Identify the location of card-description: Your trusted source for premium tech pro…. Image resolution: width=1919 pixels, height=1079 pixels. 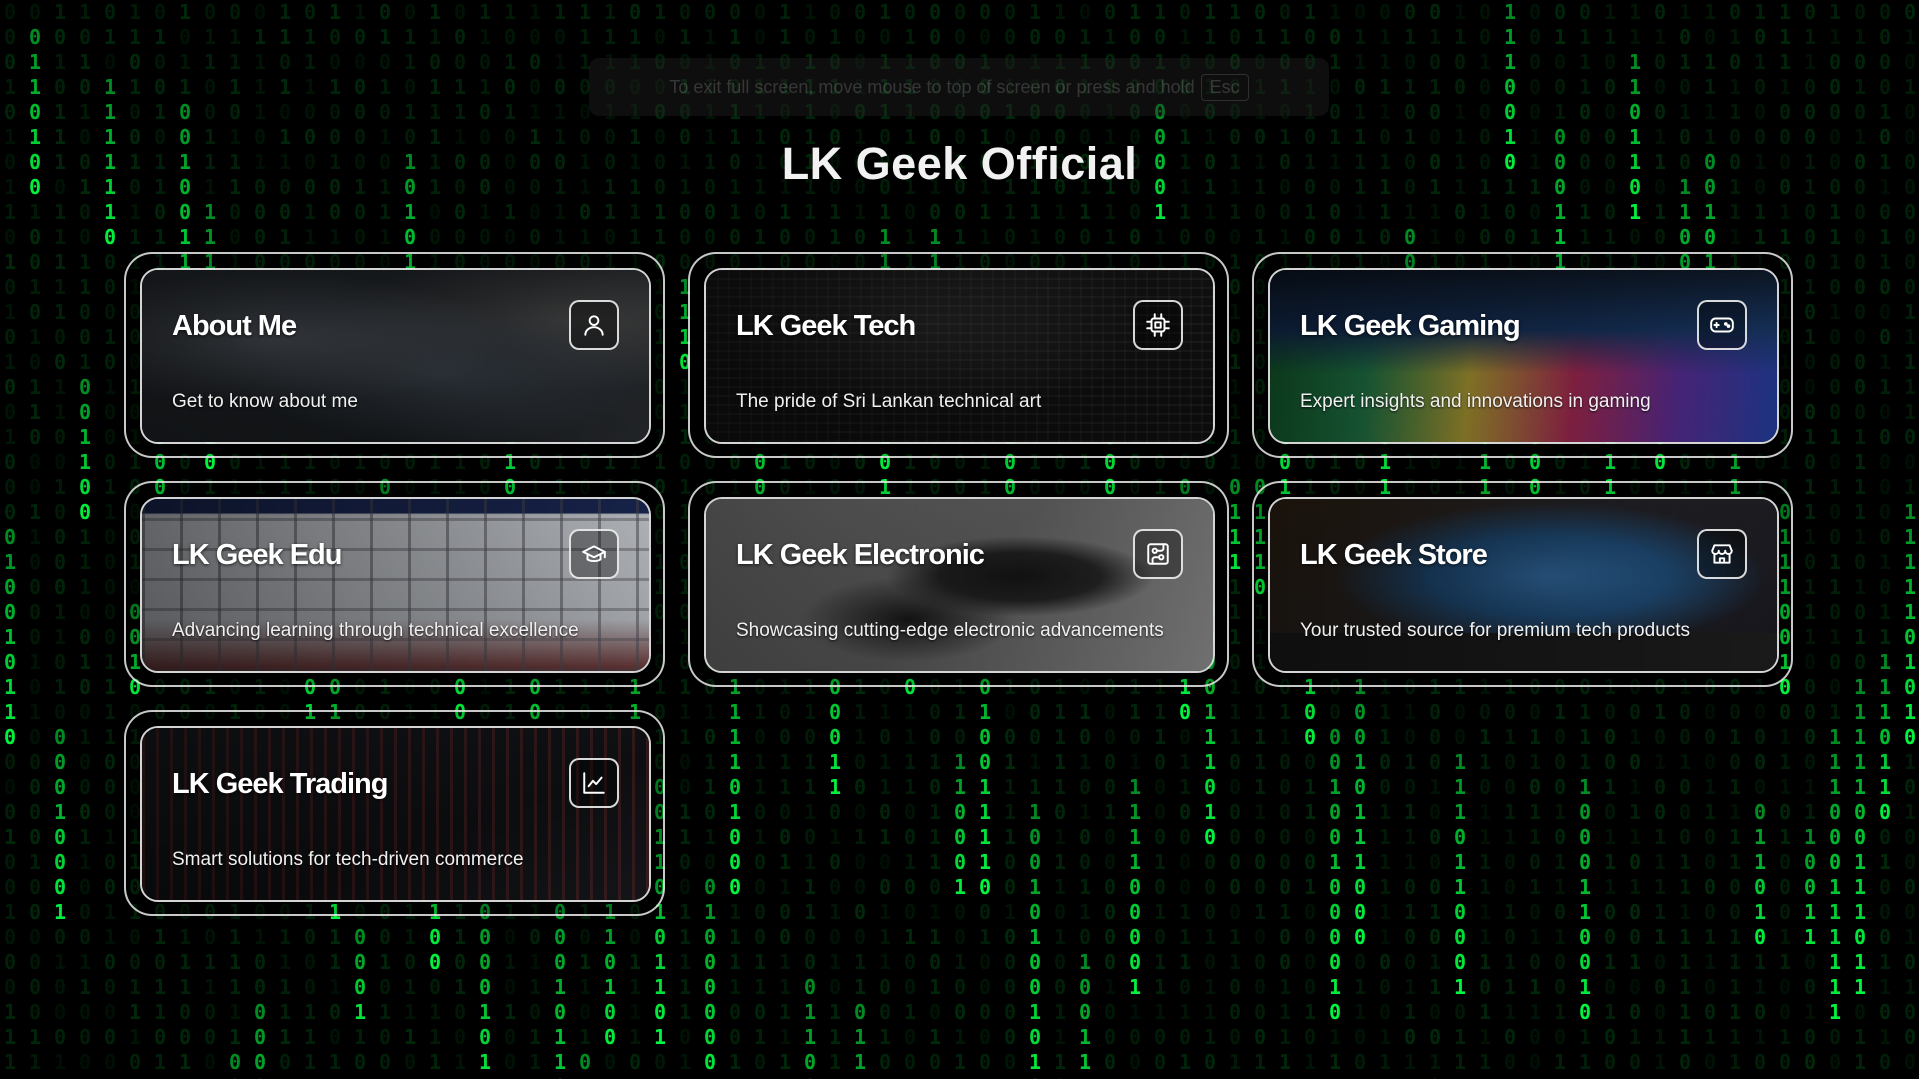
(1495, 630).